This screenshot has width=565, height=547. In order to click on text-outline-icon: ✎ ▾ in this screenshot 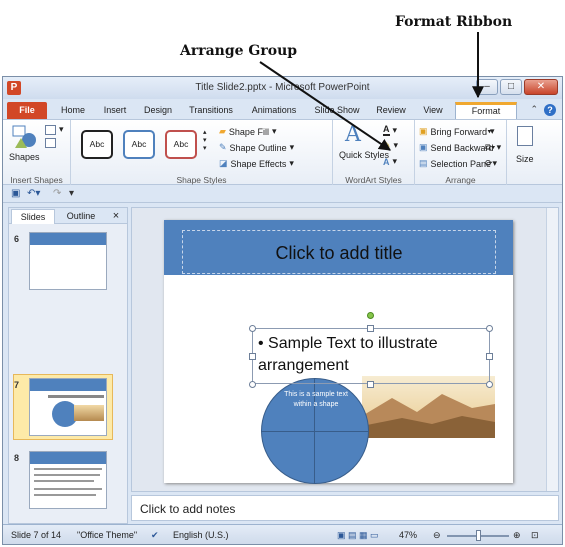, I will do `click(390, 145)`.